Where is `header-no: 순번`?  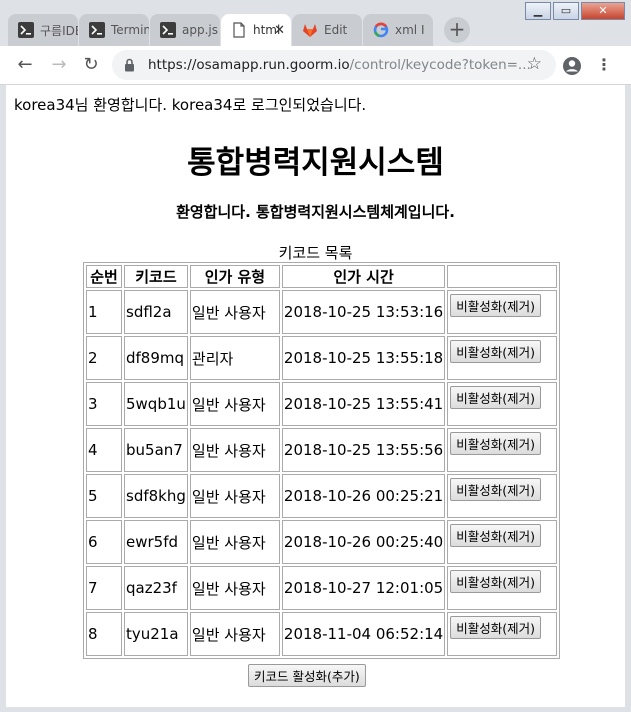
header-no: 순번 is located at coordinates (104, 276).